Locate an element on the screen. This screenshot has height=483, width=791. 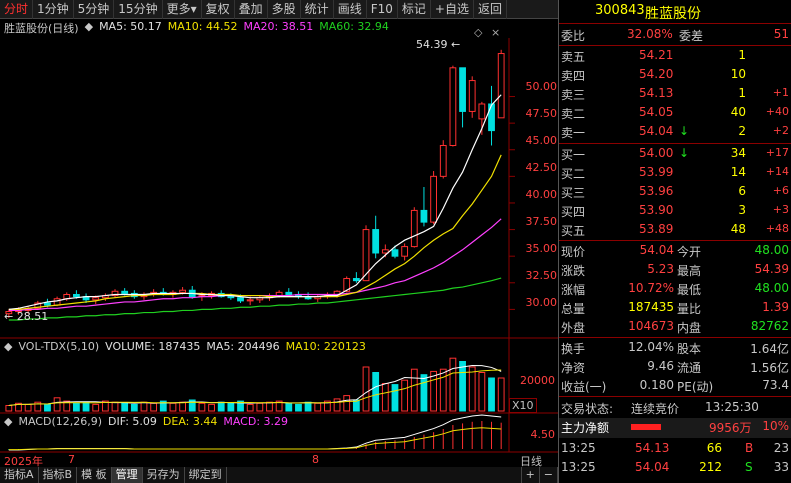
tick-count: 33 is located at coordinates (781, 467).